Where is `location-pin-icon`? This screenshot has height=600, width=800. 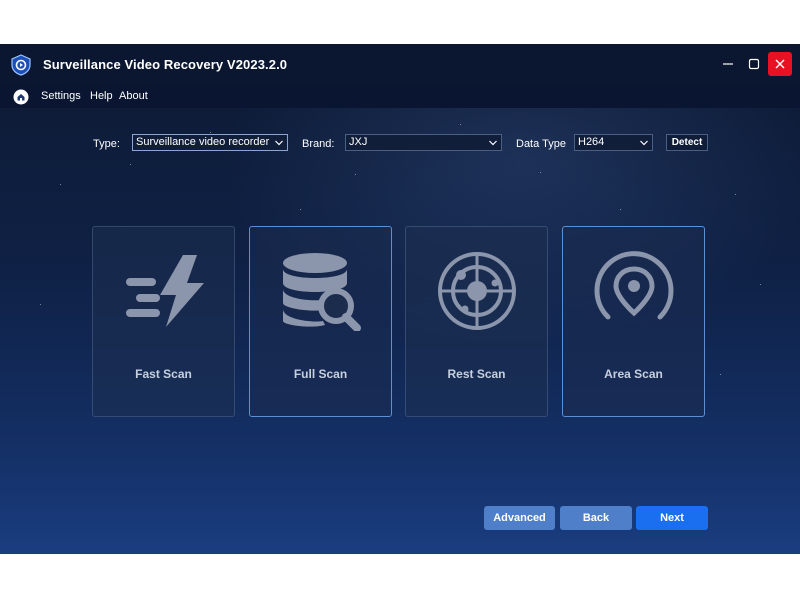
location-pin-icon is located at coordinates (634, 285).